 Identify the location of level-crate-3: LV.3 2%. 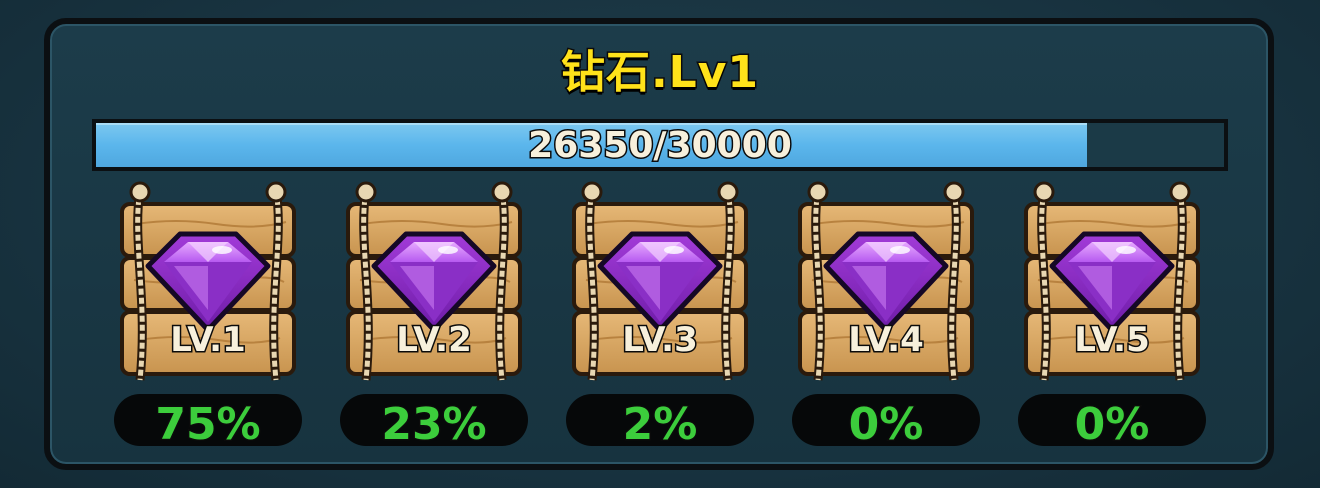
(660, 318).